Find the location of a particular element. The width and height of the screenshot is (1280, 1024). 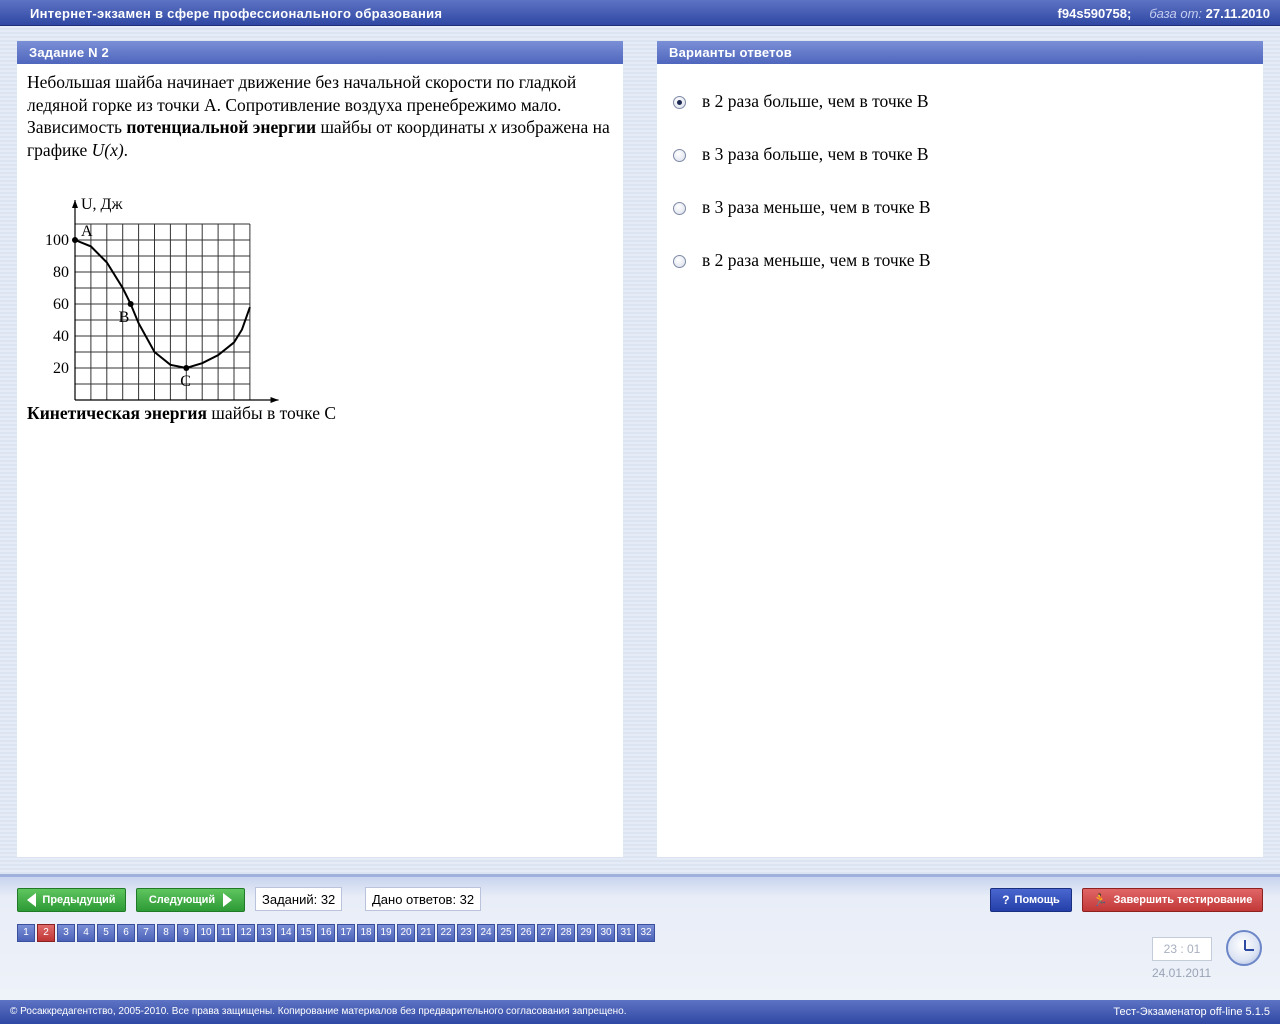

point-label-C: C is located at coordinates (185, 381).